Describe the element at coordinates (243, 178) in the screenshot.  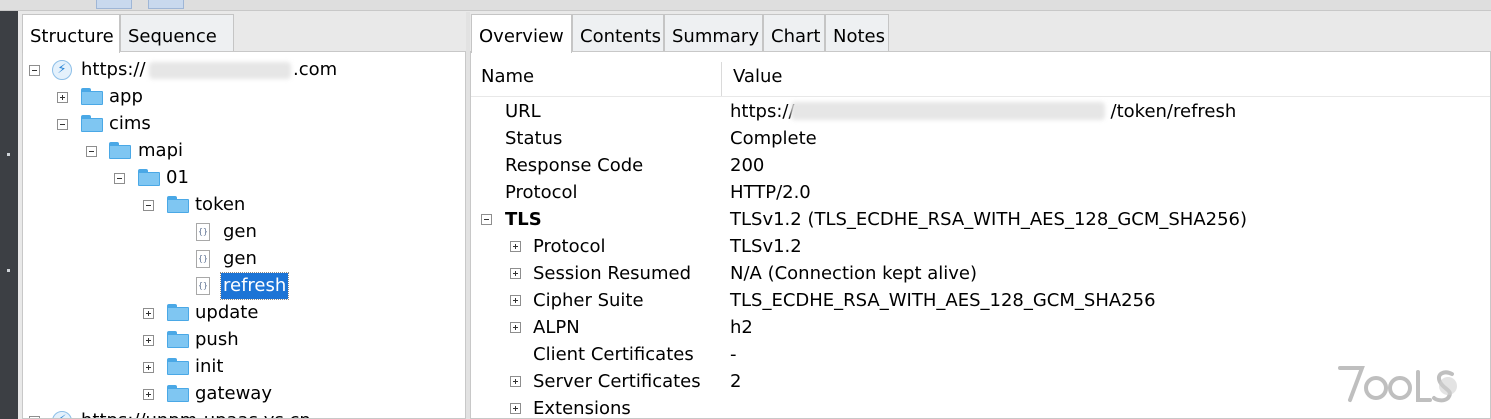
I see `tree-item: 01` at that location.